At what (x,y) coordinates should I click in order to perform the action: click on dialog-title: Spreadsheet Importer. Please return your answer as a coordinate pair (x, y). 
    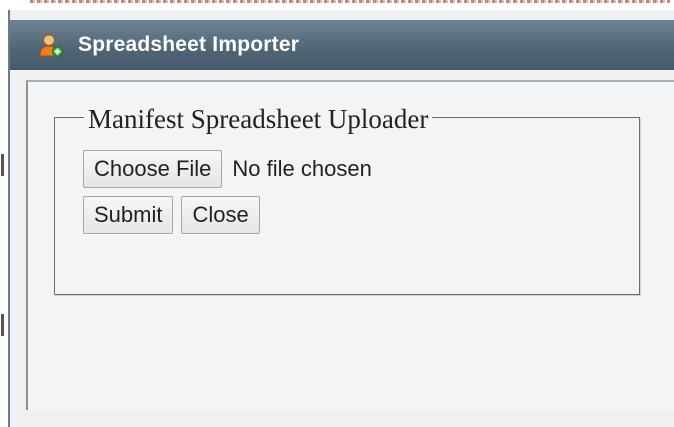
    Looking at the image, I should click on (189, 44).